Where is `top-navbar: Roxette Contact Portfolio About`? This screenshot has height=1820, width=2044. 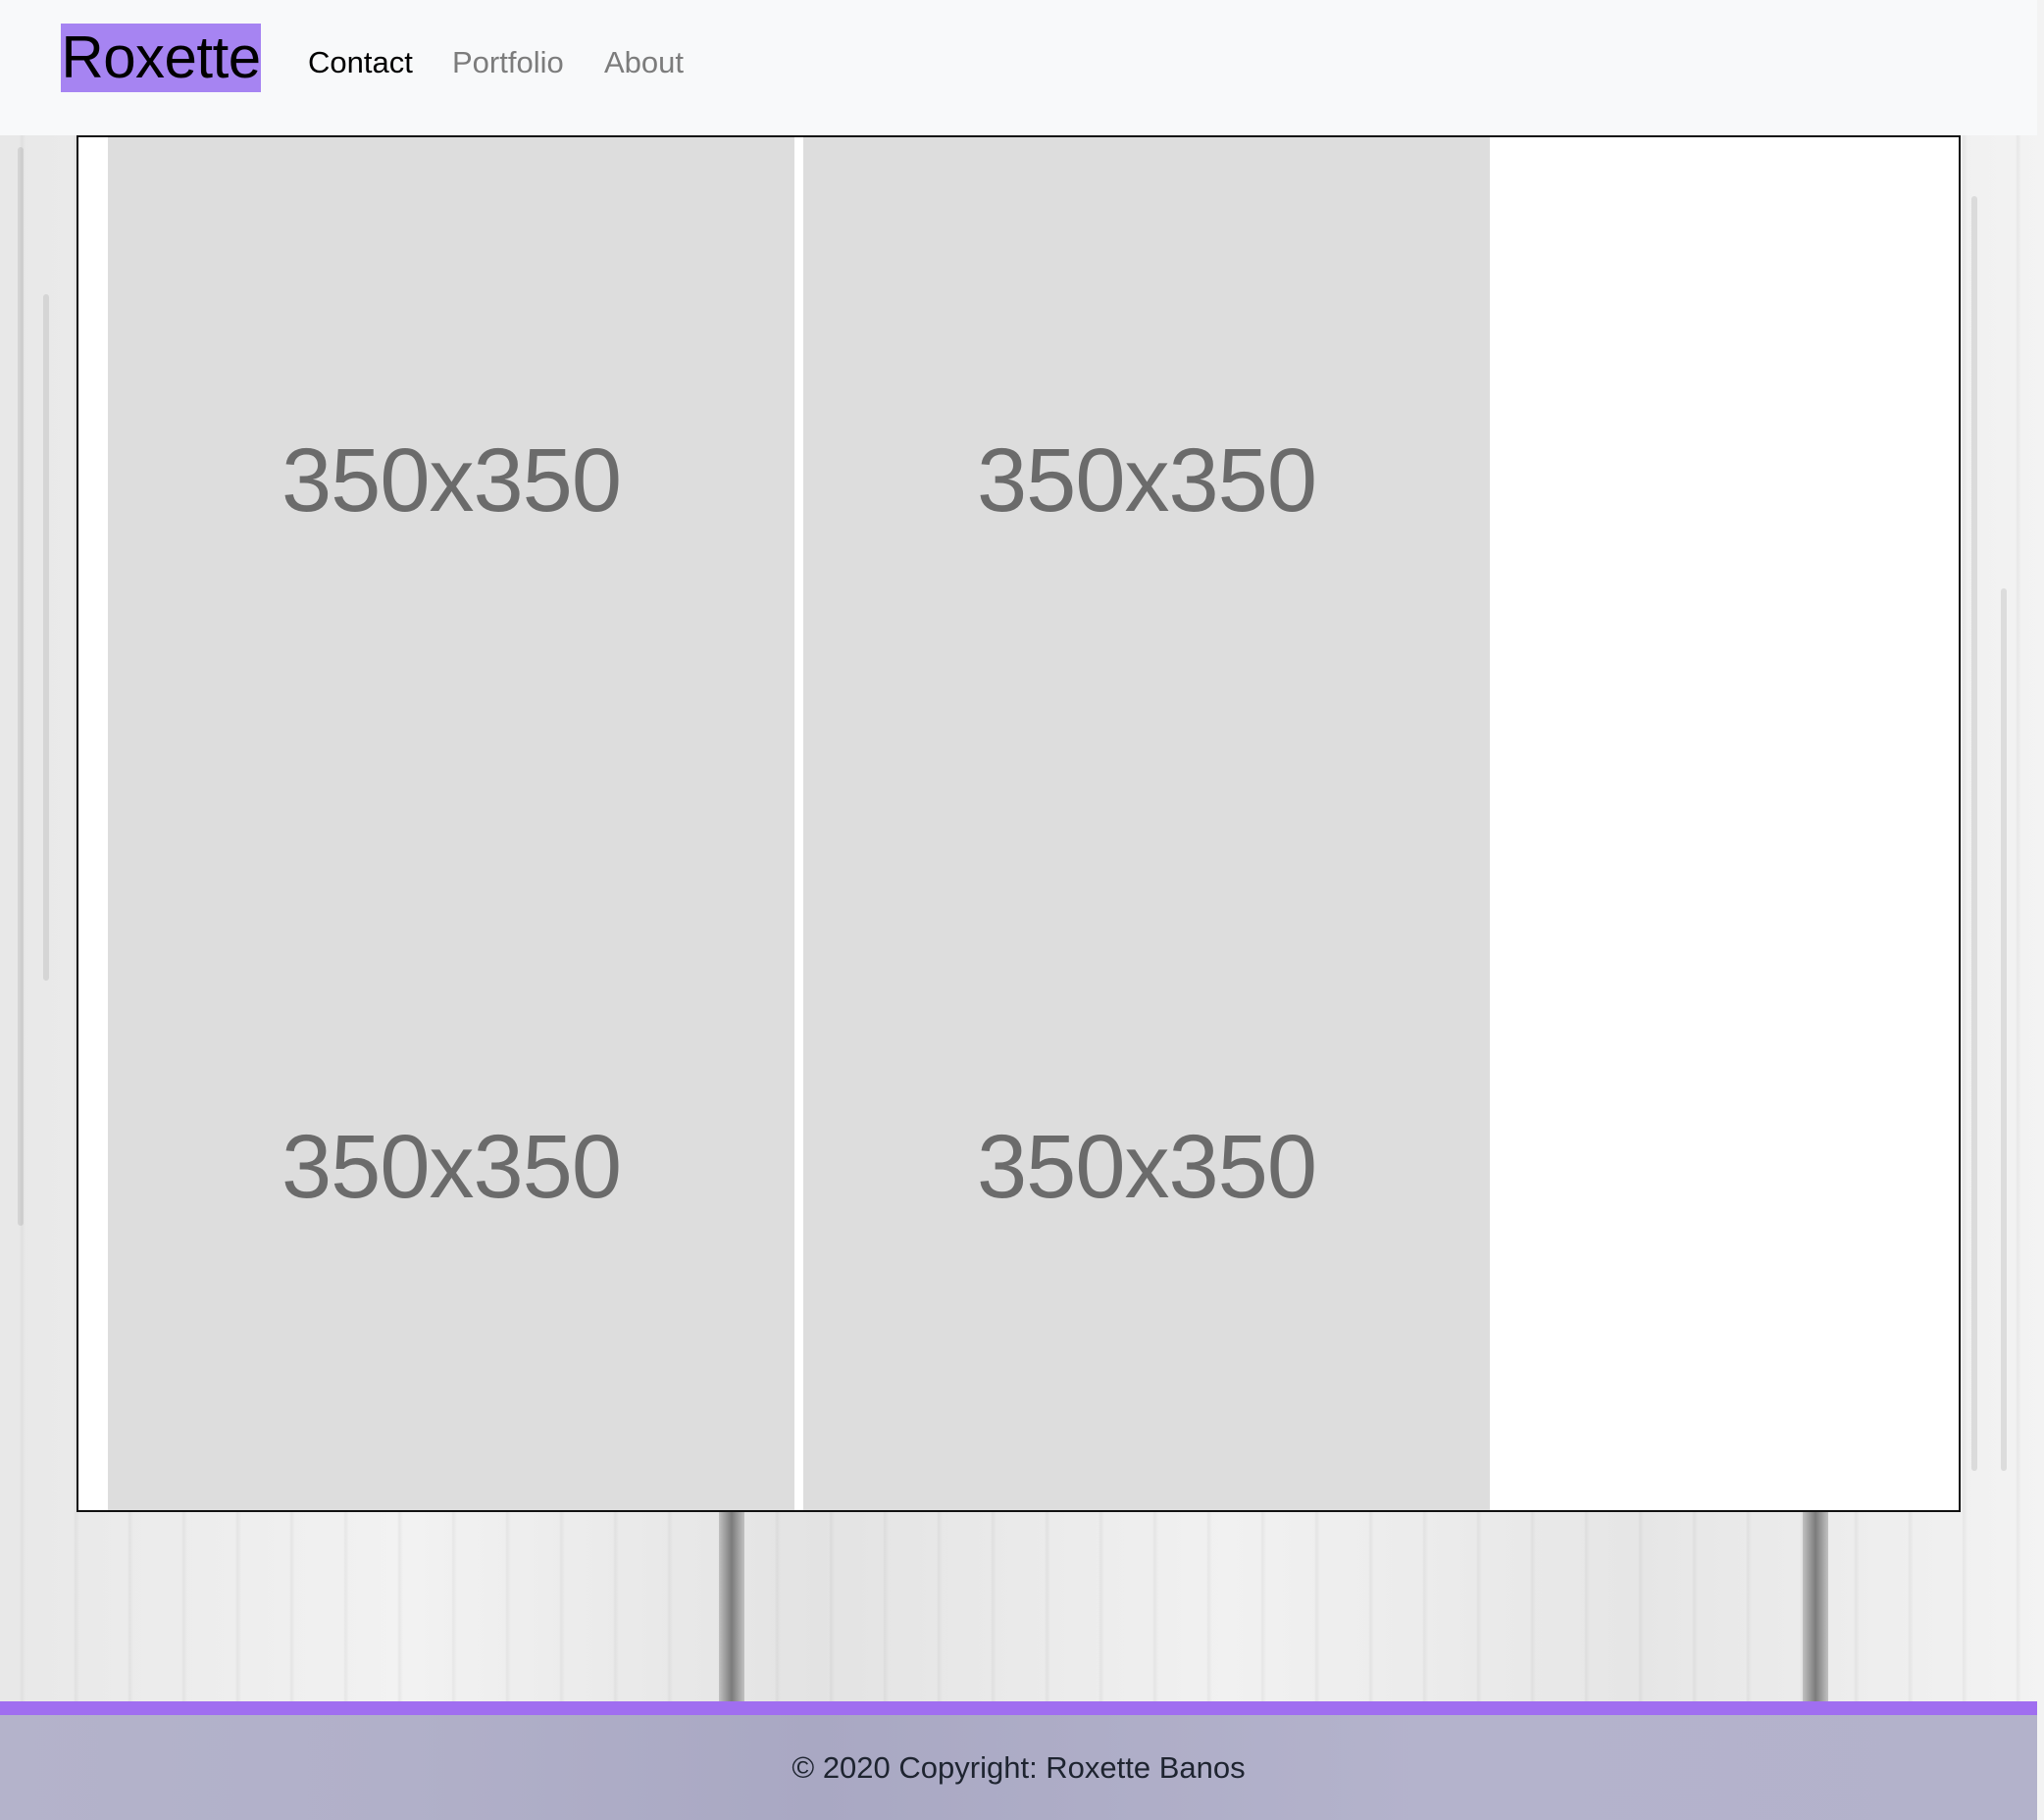 top-navbar: Roxette Contact Portfolio About is located at coordinates (1019, 67).